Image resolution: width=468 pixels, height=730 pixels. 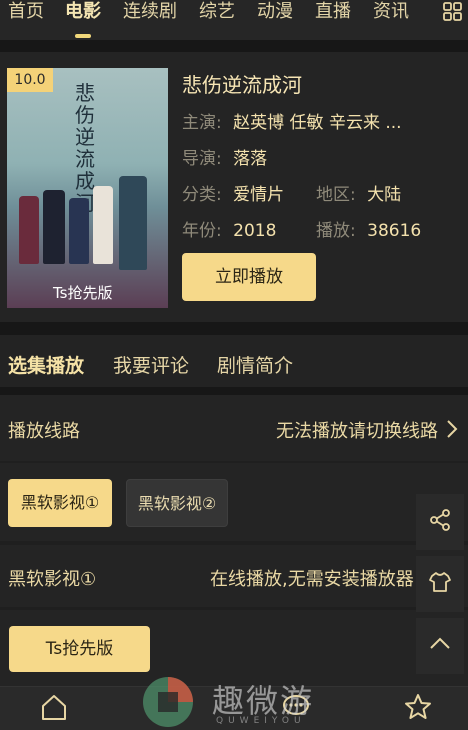 What do you see at coordinates (391, 14) in the screenshot?
I see `tab-news: 资讯` at bounding box center [391, 14].